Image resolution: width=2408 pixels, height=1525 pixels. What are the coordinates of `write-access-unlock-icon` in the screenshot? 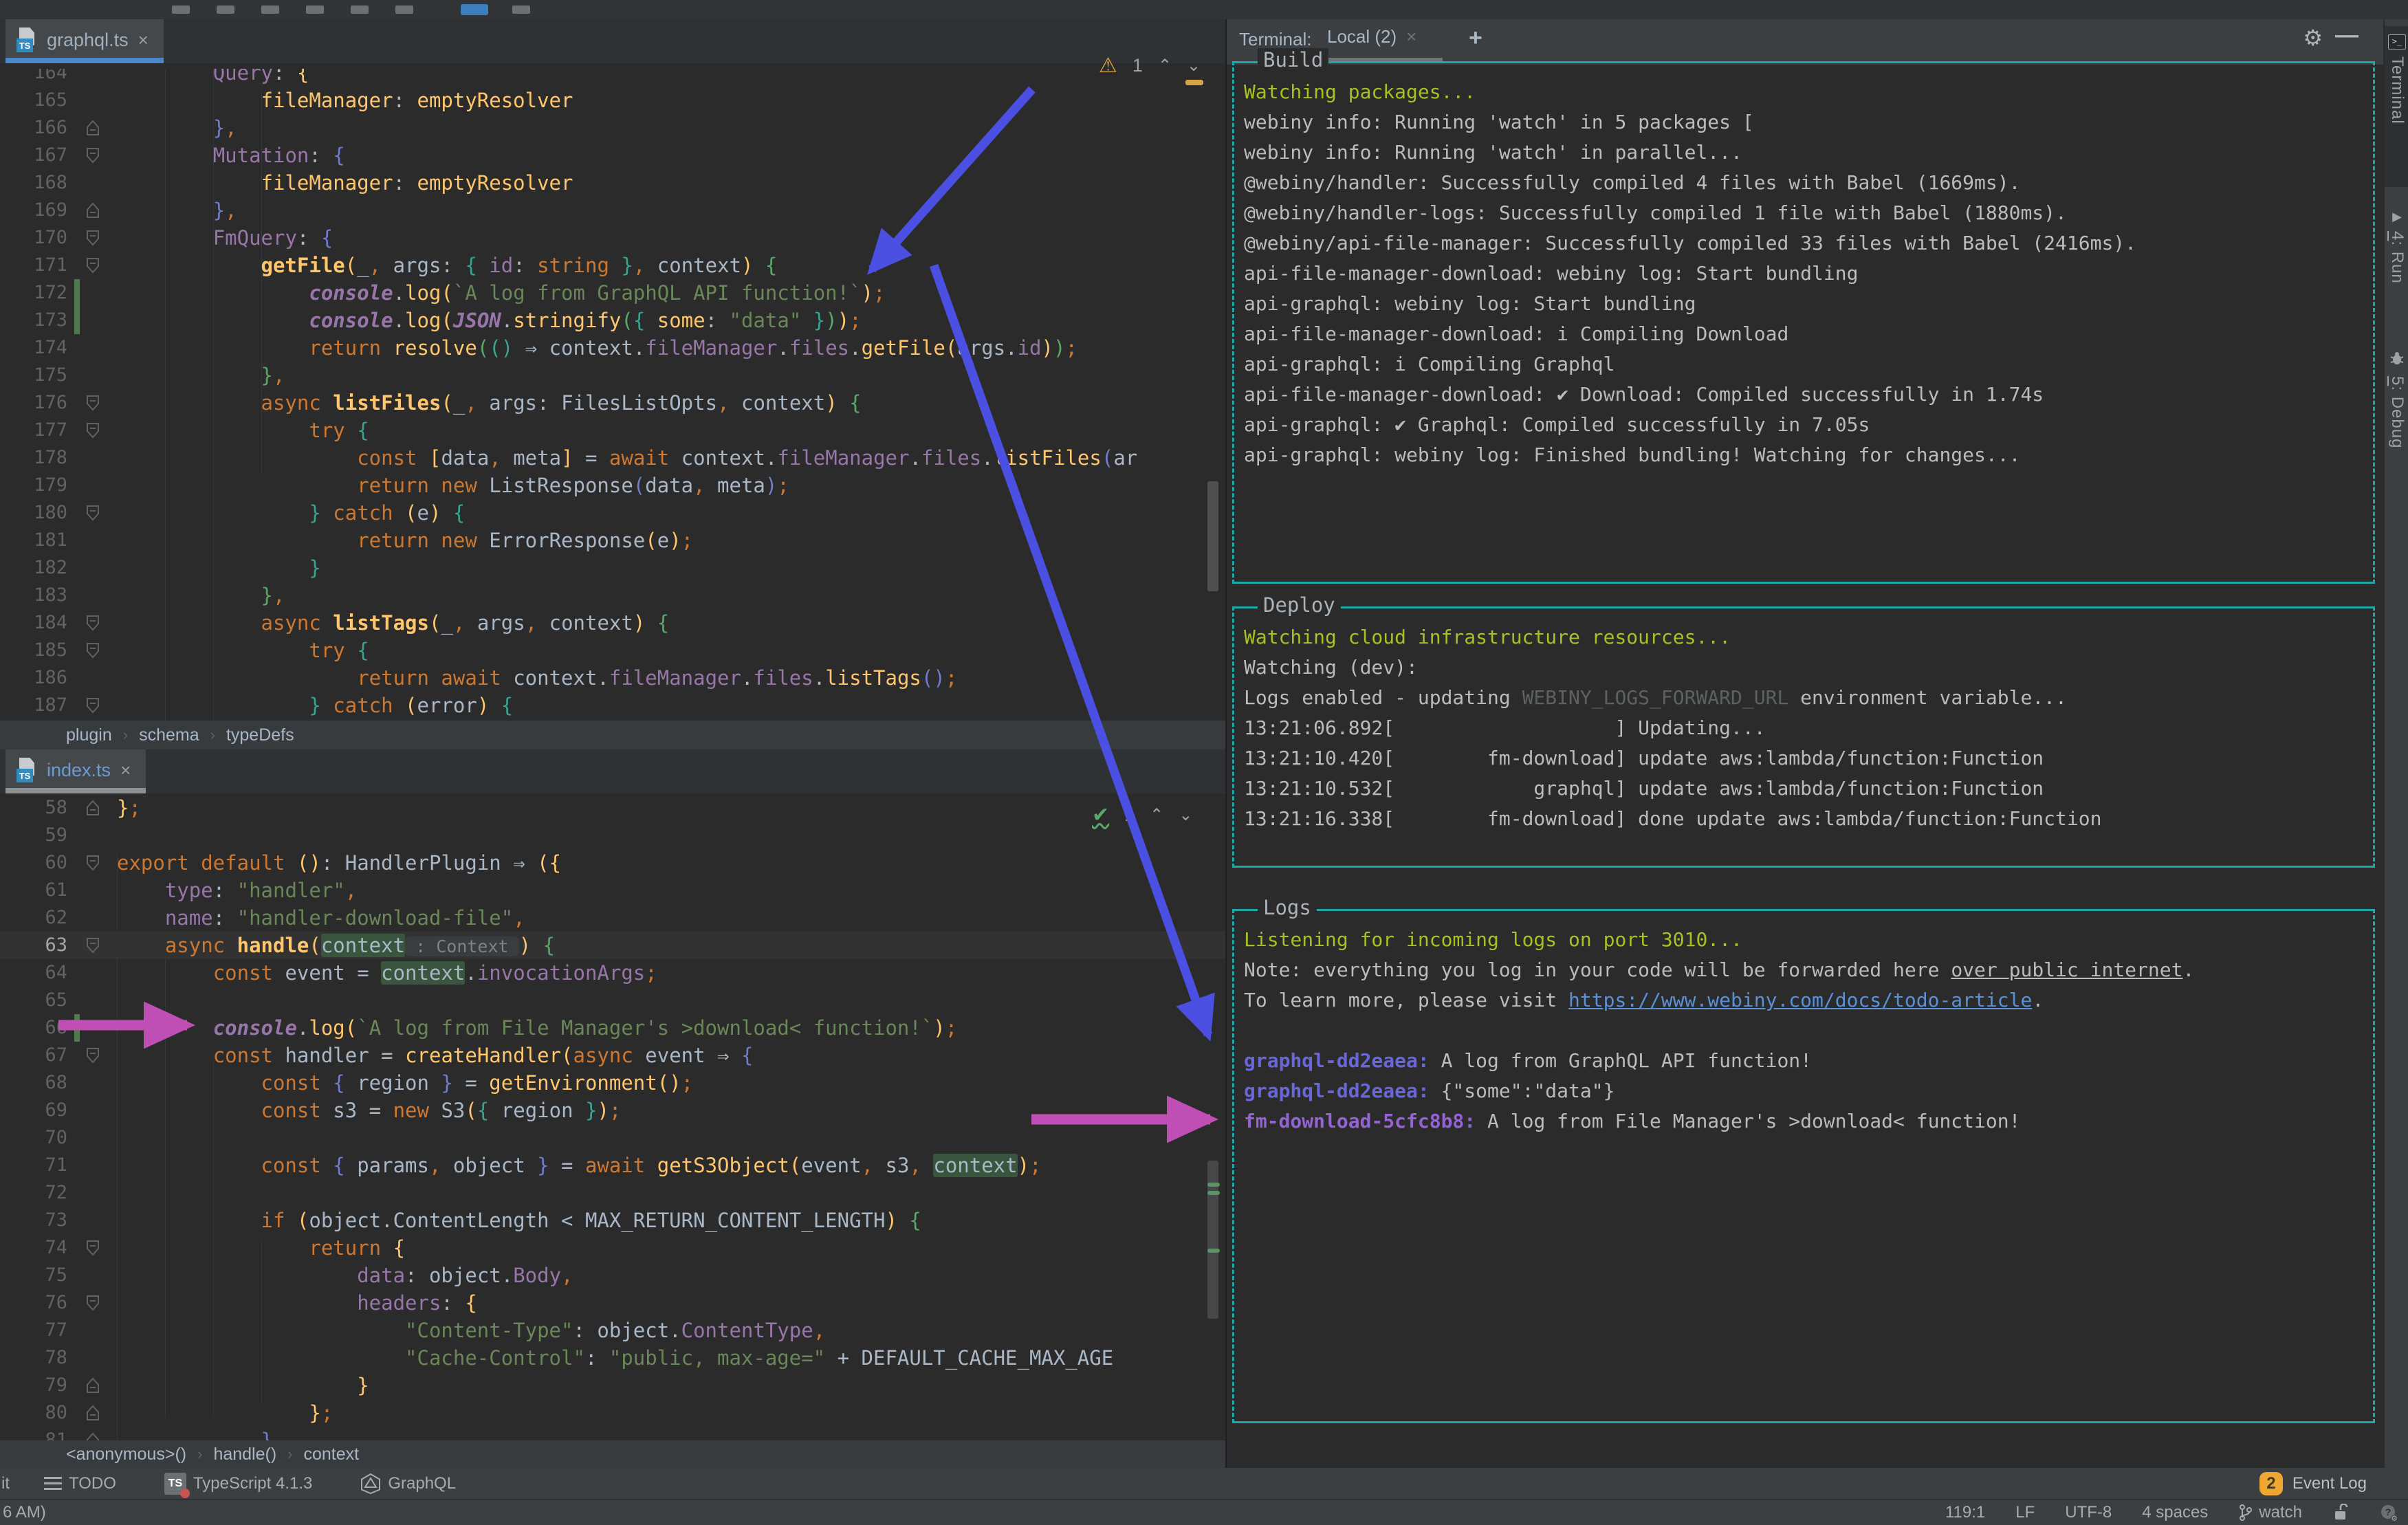 It's located at (2340, 1513).